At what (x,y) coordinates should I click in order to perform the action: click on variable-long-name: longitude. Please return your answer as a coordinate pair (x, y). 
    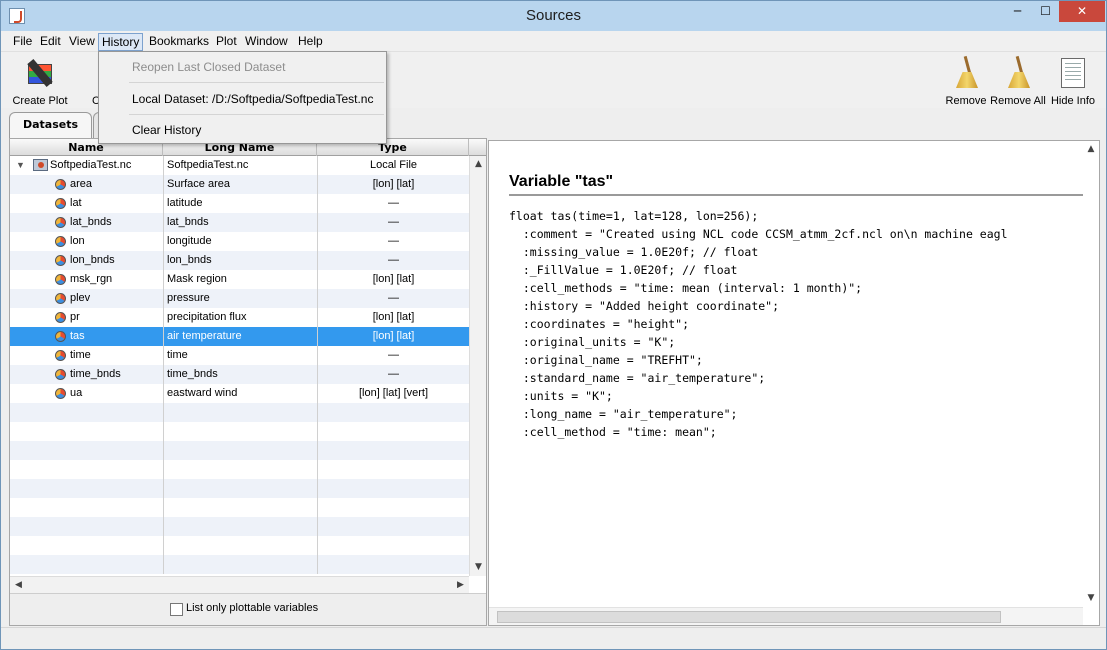
    Looking at the image, I should click on (240, 241).